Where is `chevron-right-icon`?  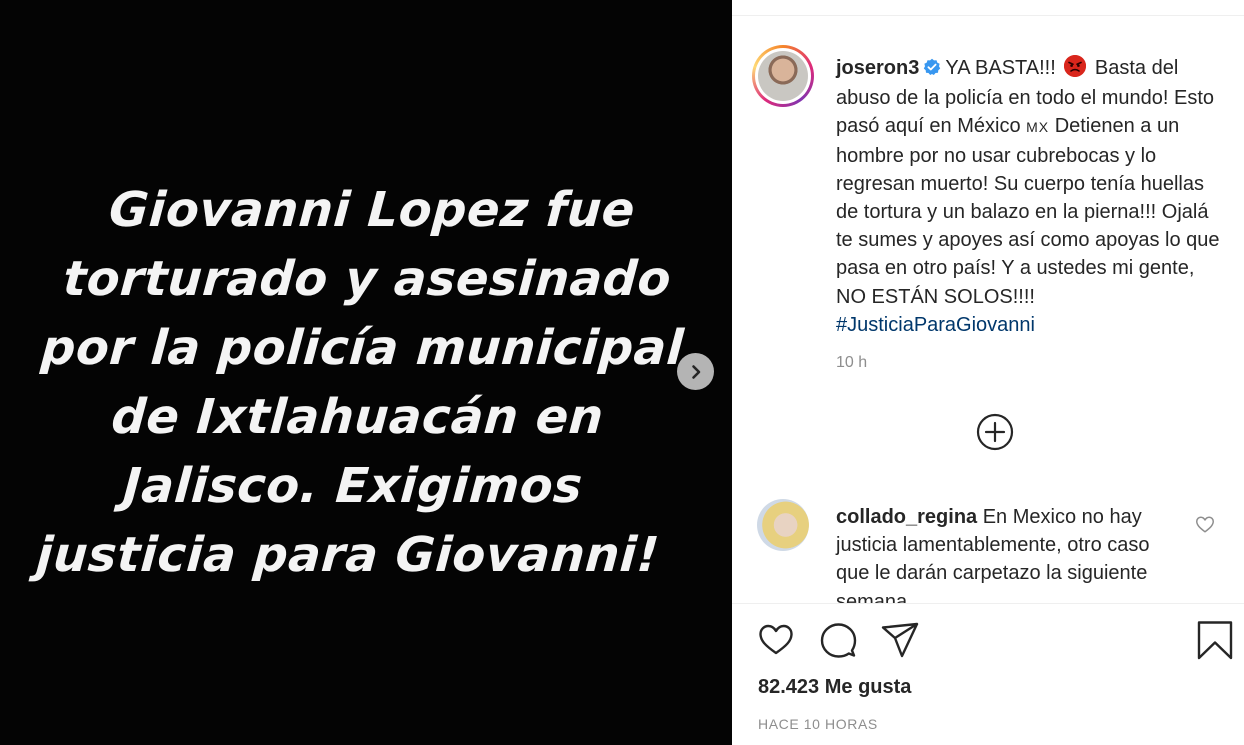 chevron-right-icon is located at coordinates (695, 371).